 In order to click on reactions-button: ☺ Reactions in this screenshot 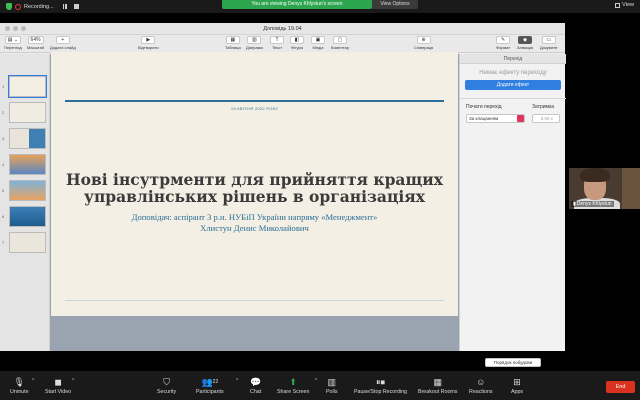, I will do `click(481, 386)`.